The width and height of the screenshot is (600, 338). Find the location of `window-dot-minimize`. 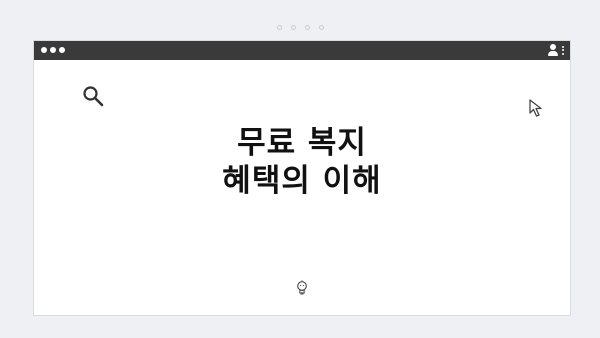

window-dot-minimize is located at coordinates (53, 50).